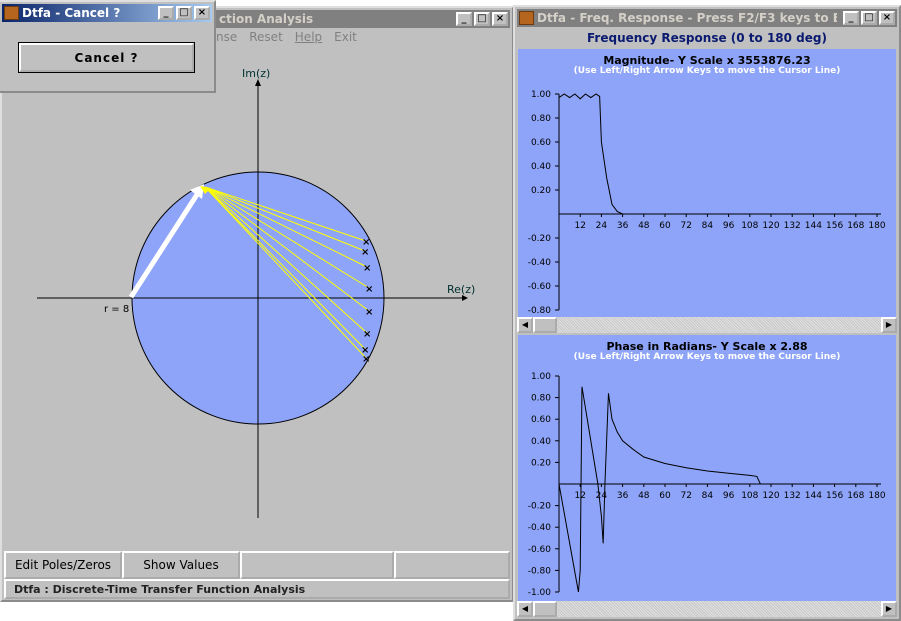 This screenshot has height=621, width=901. What do you see at coordinates (540, 593) in the screenshot?
I see `y-tick-label: -1.00` at bounding box center [540, 593].